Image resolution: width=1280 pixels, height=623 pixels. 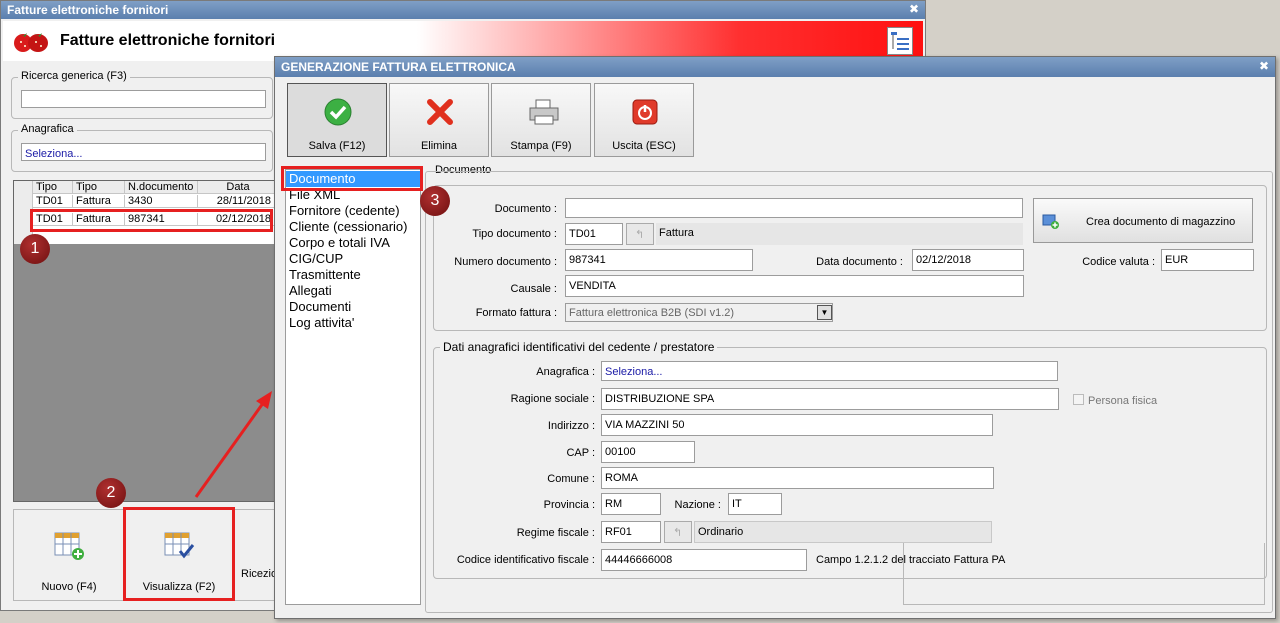 I want to click on close-icon: ✖, so click(x=914, y=9).